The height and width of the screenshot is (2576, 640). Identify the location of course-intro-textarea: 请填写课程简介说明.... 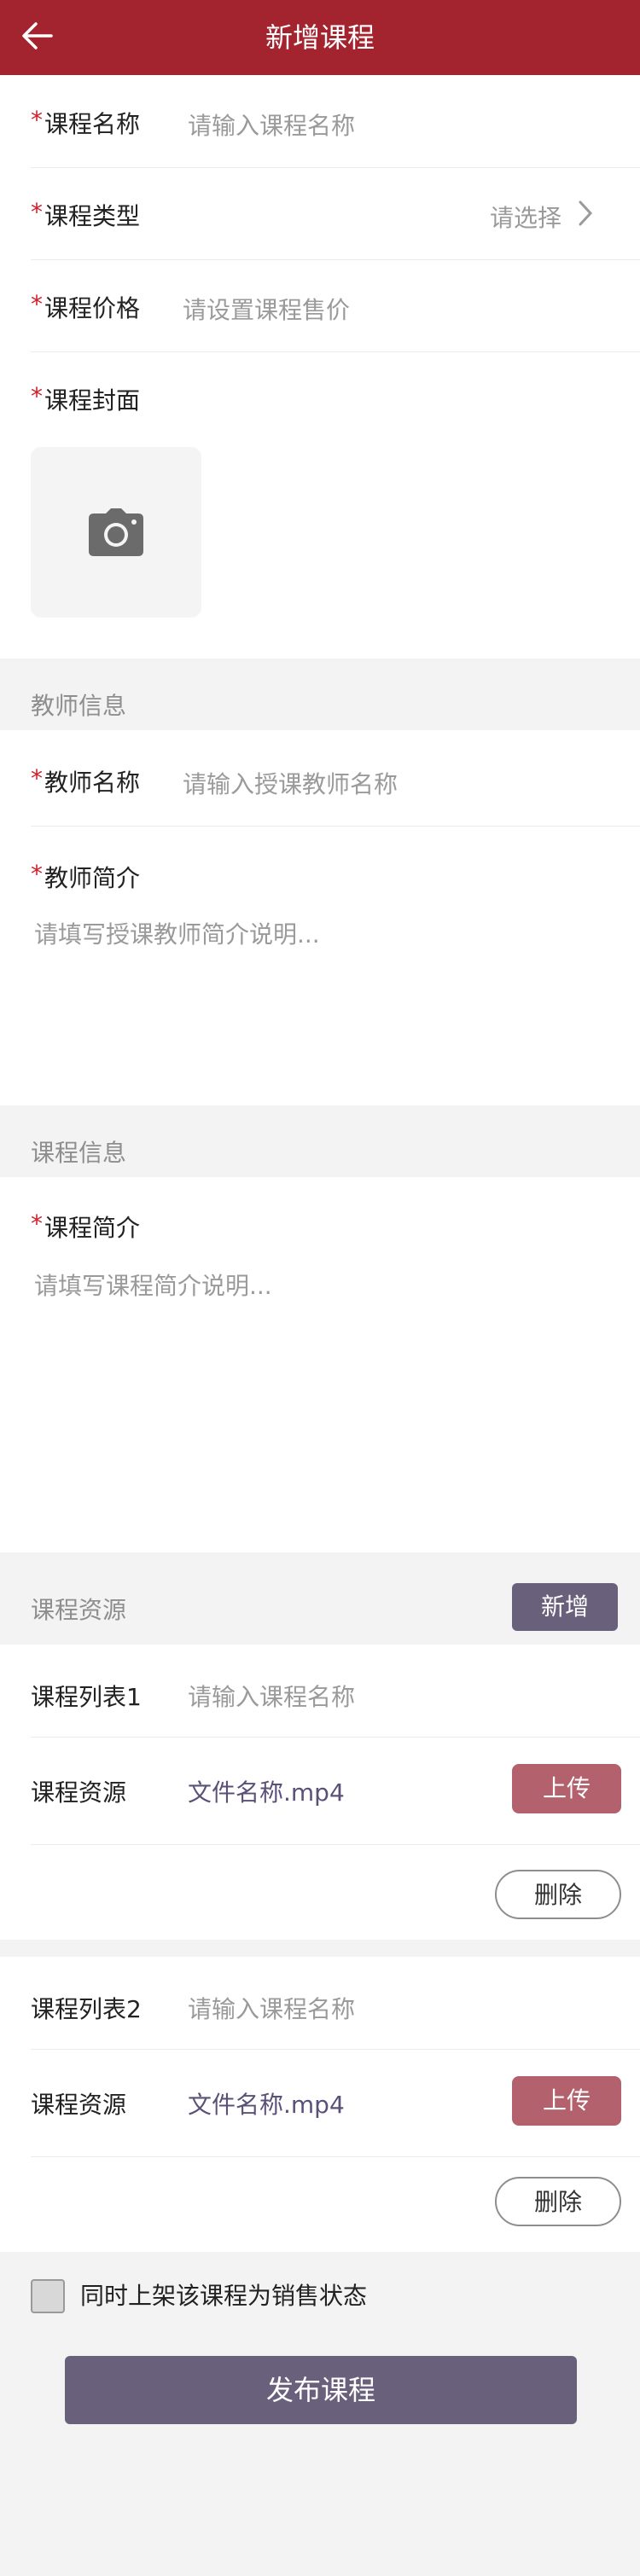
(153, 1285).